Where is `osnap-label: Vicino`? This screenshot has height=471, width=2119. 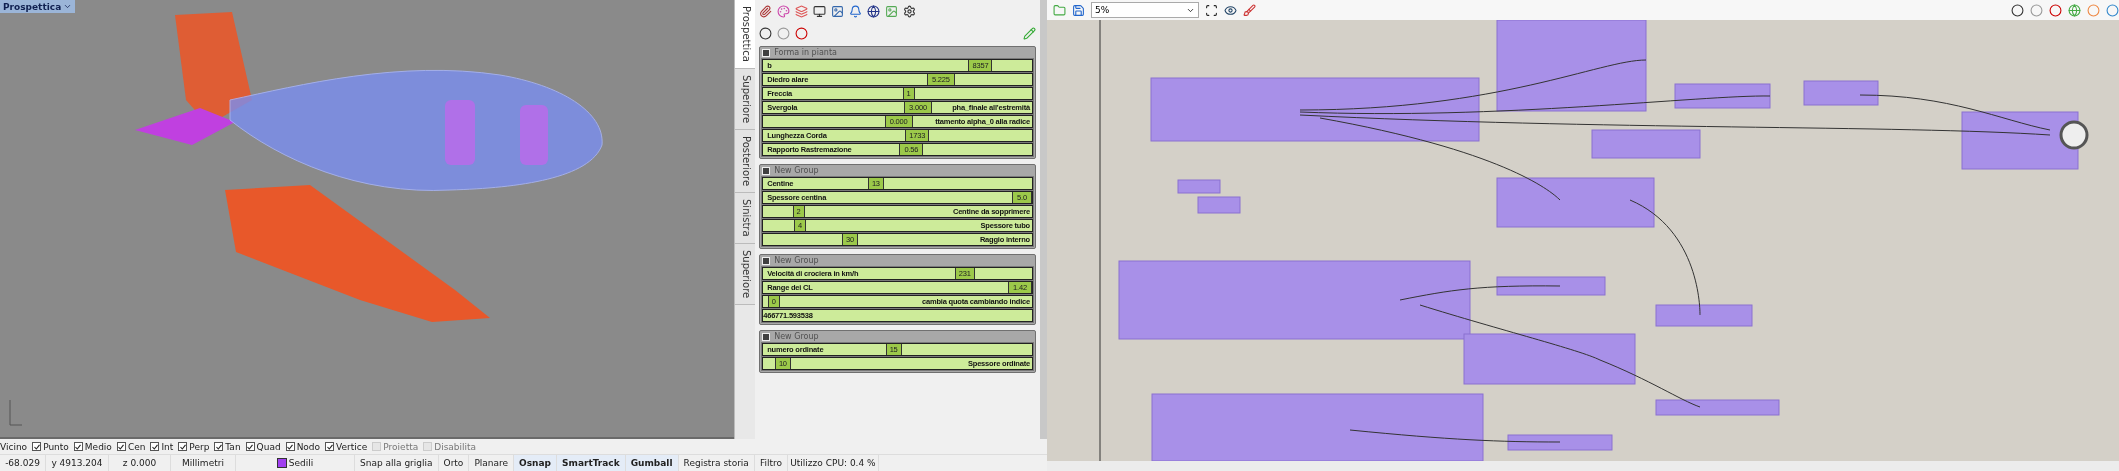
osnap-label: Vicino is located at coordinates (14, 446).